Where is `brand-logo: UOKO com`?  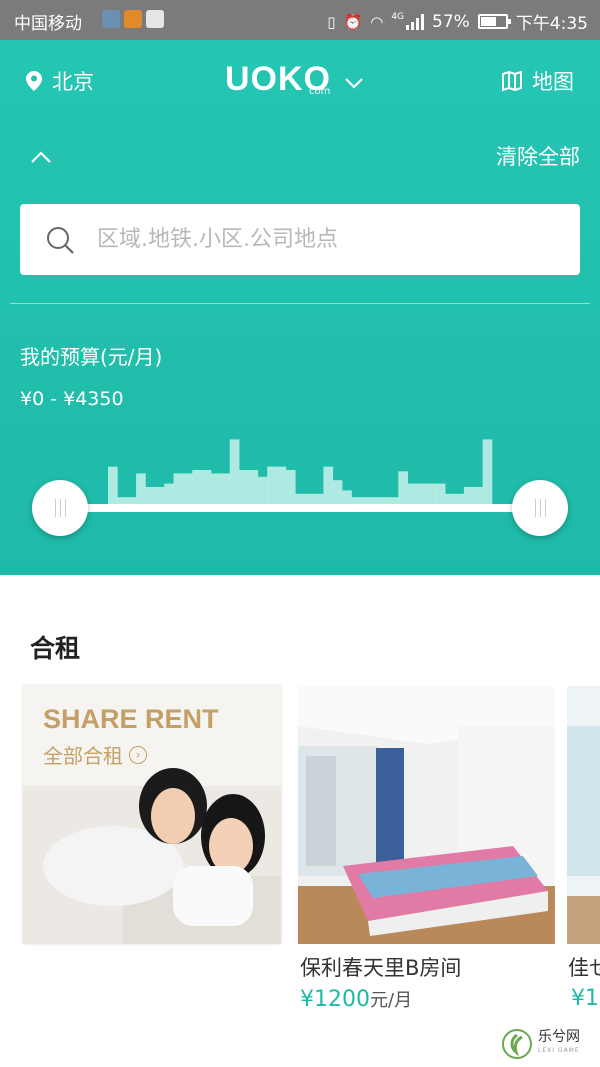
brand-logo: UOKO com is located at coordinates (294, 79).